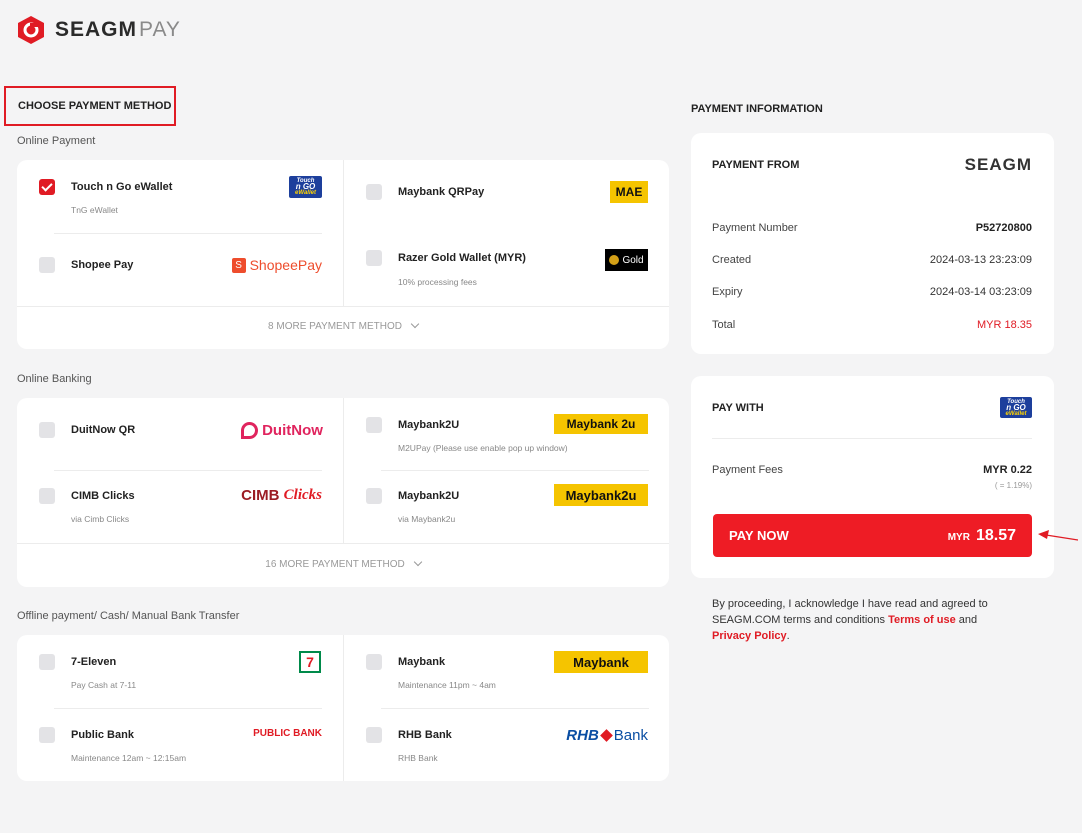 The width and height of the screenshot is (1082, 833). What do you see at coordinates (1003, 228) in the screenshot?
I see `payment-number-value: P52720800` at bounding box center [1003, 228].